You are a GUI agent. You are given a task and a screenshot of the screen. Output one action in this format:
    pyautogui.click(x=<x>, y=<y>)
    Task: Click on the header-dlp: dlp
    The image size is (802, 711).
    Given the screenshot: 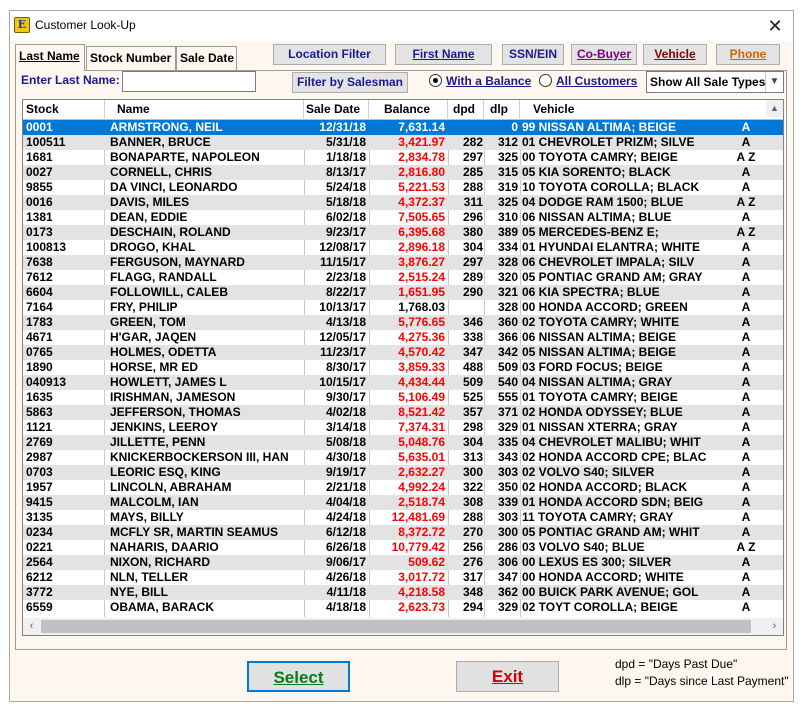 What is the action you would take?
    pyautogui.click(x=502, y=110)
    